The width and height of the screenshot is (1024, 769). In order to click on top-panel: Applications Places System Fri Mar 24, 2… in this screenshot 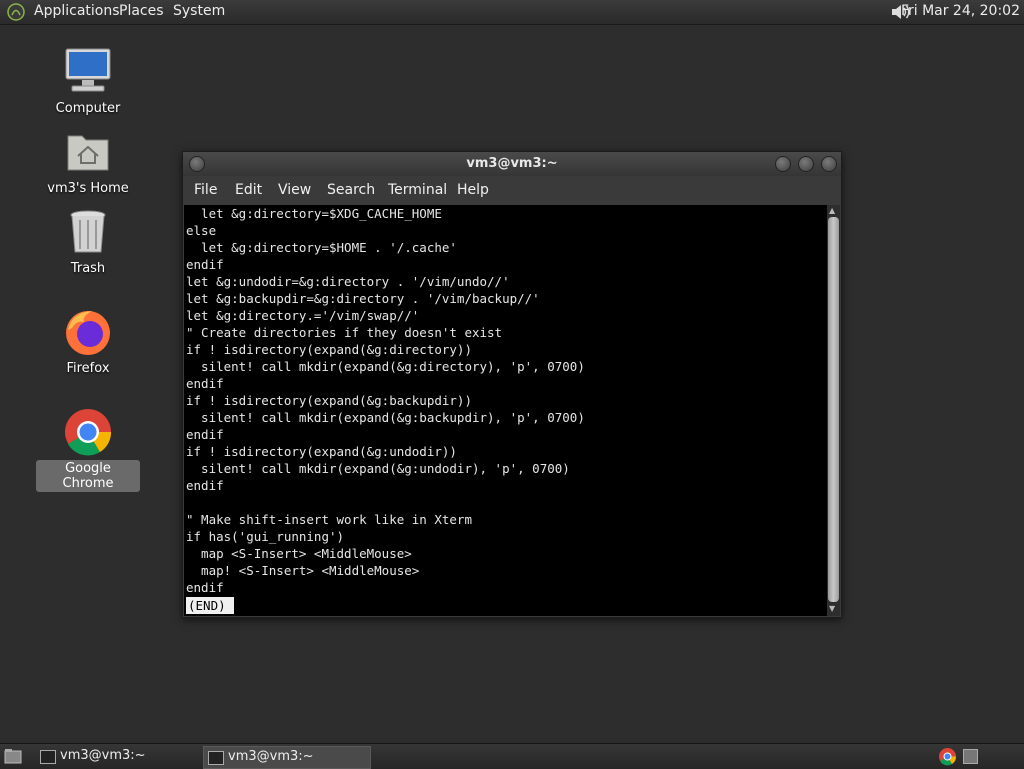, I will do `click(512, 12)`.